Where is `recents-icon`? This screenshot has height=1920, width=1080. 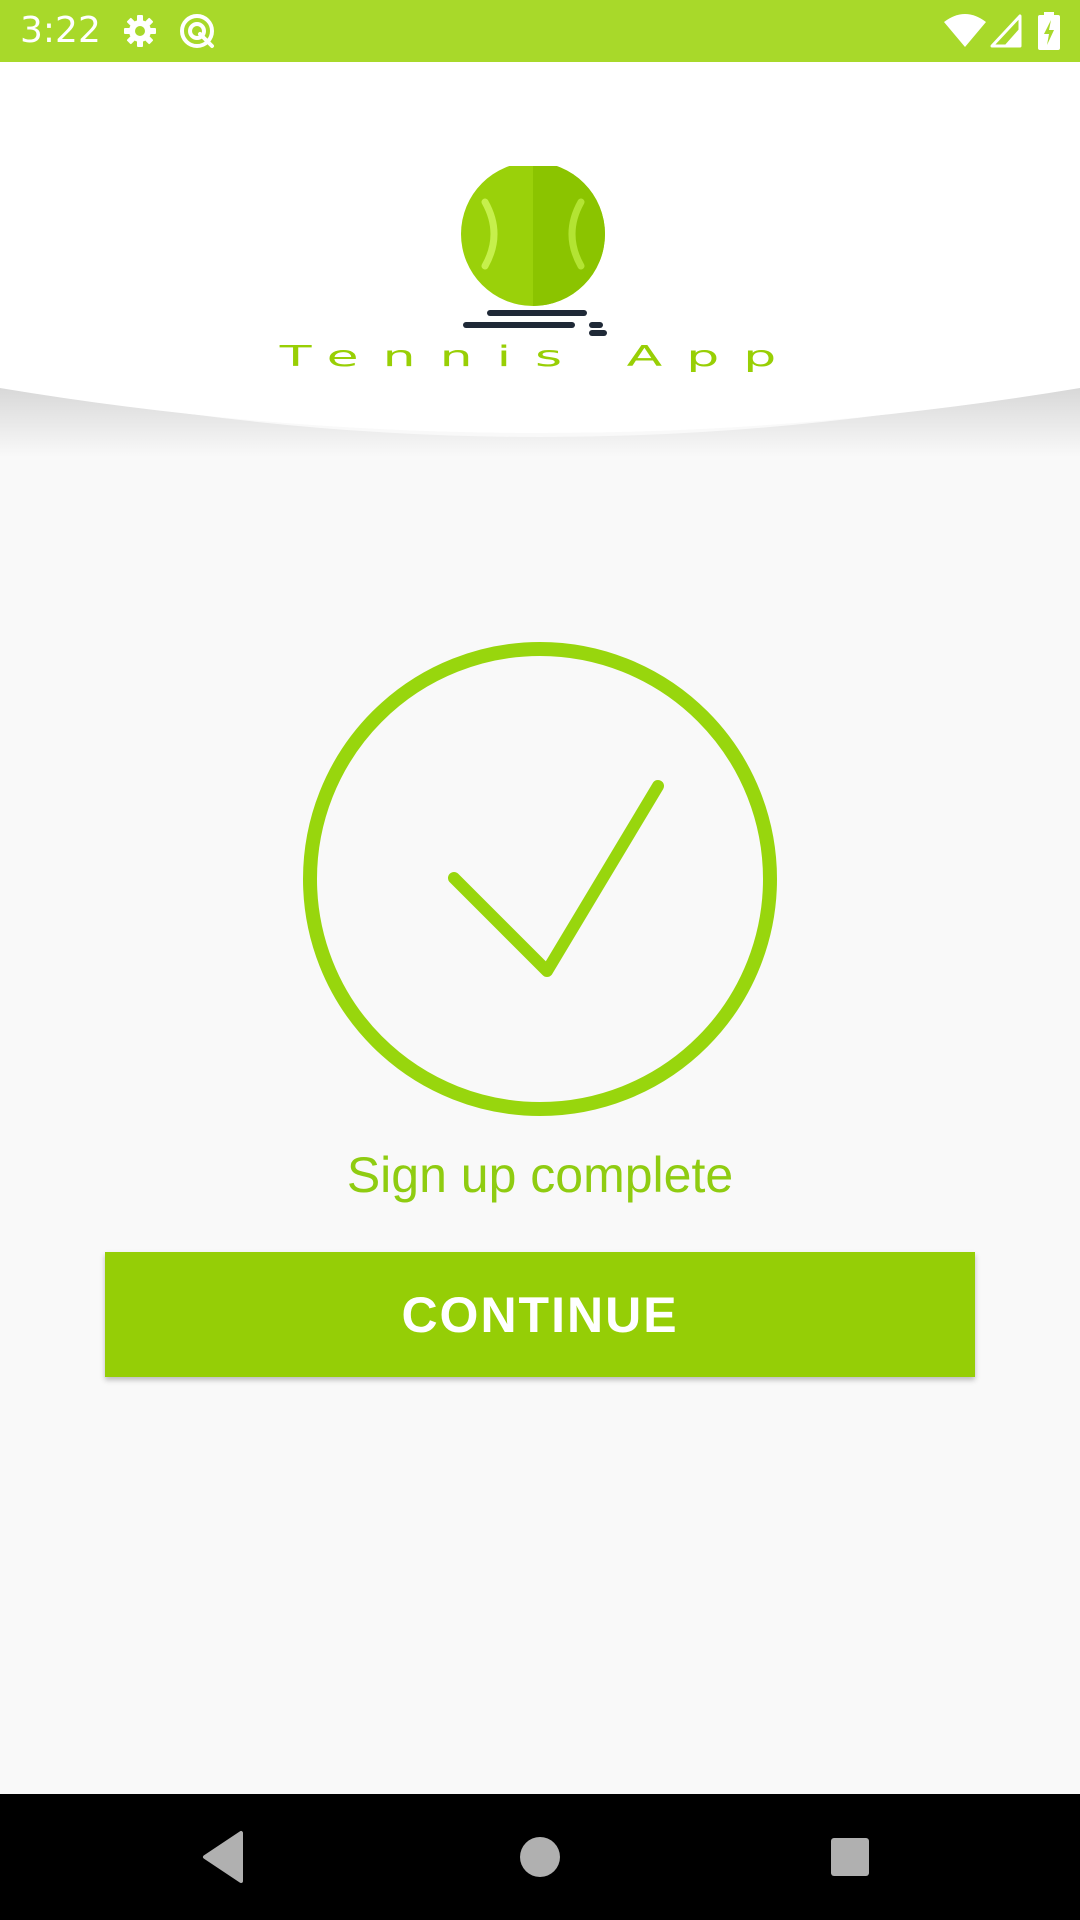
recents-icon is located at coordinates (850, 1857).